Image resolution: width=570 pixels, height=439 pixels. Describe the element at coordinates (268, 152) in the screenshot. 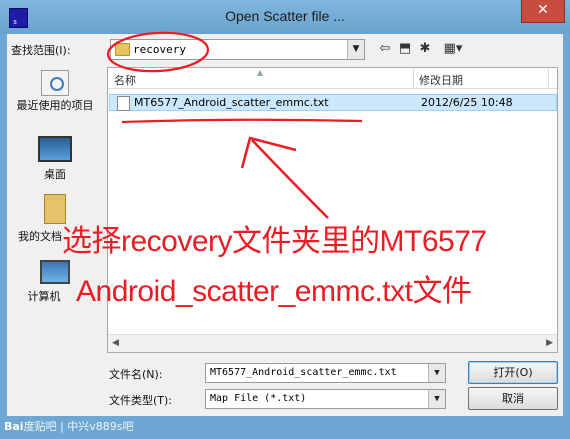

I see `arrow-head` at that location.